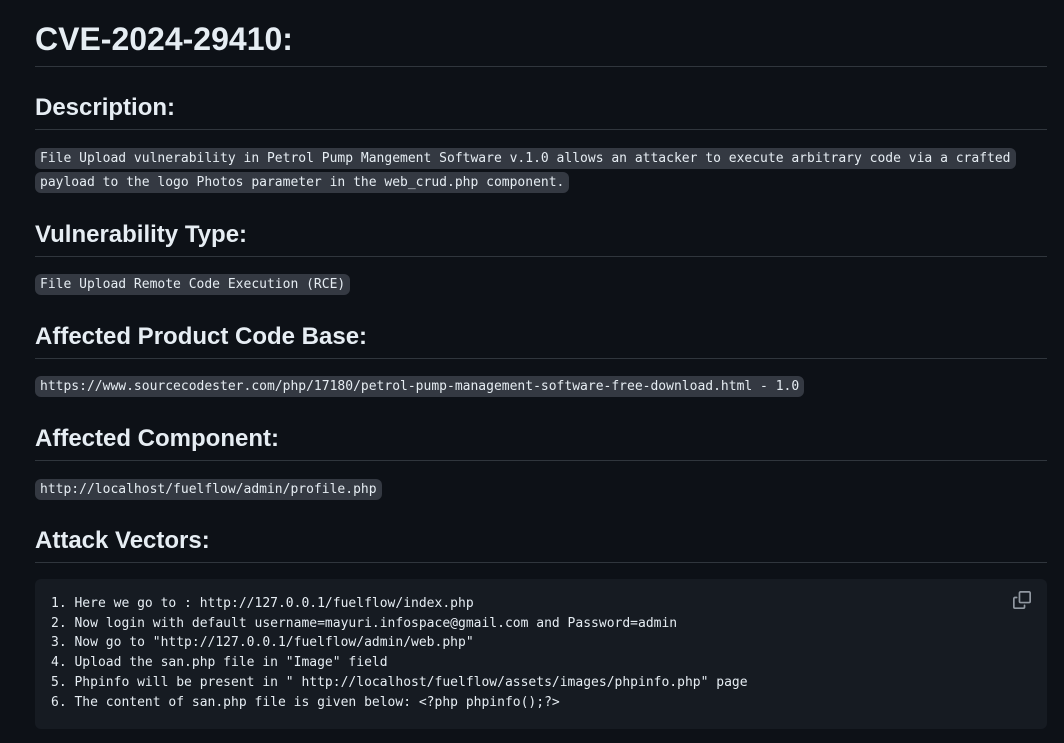  What do you see at coordinates (541, 43) in the screenshot?
I see `page-title: CVE-2024-29410:` at bounding box center [541, 43].